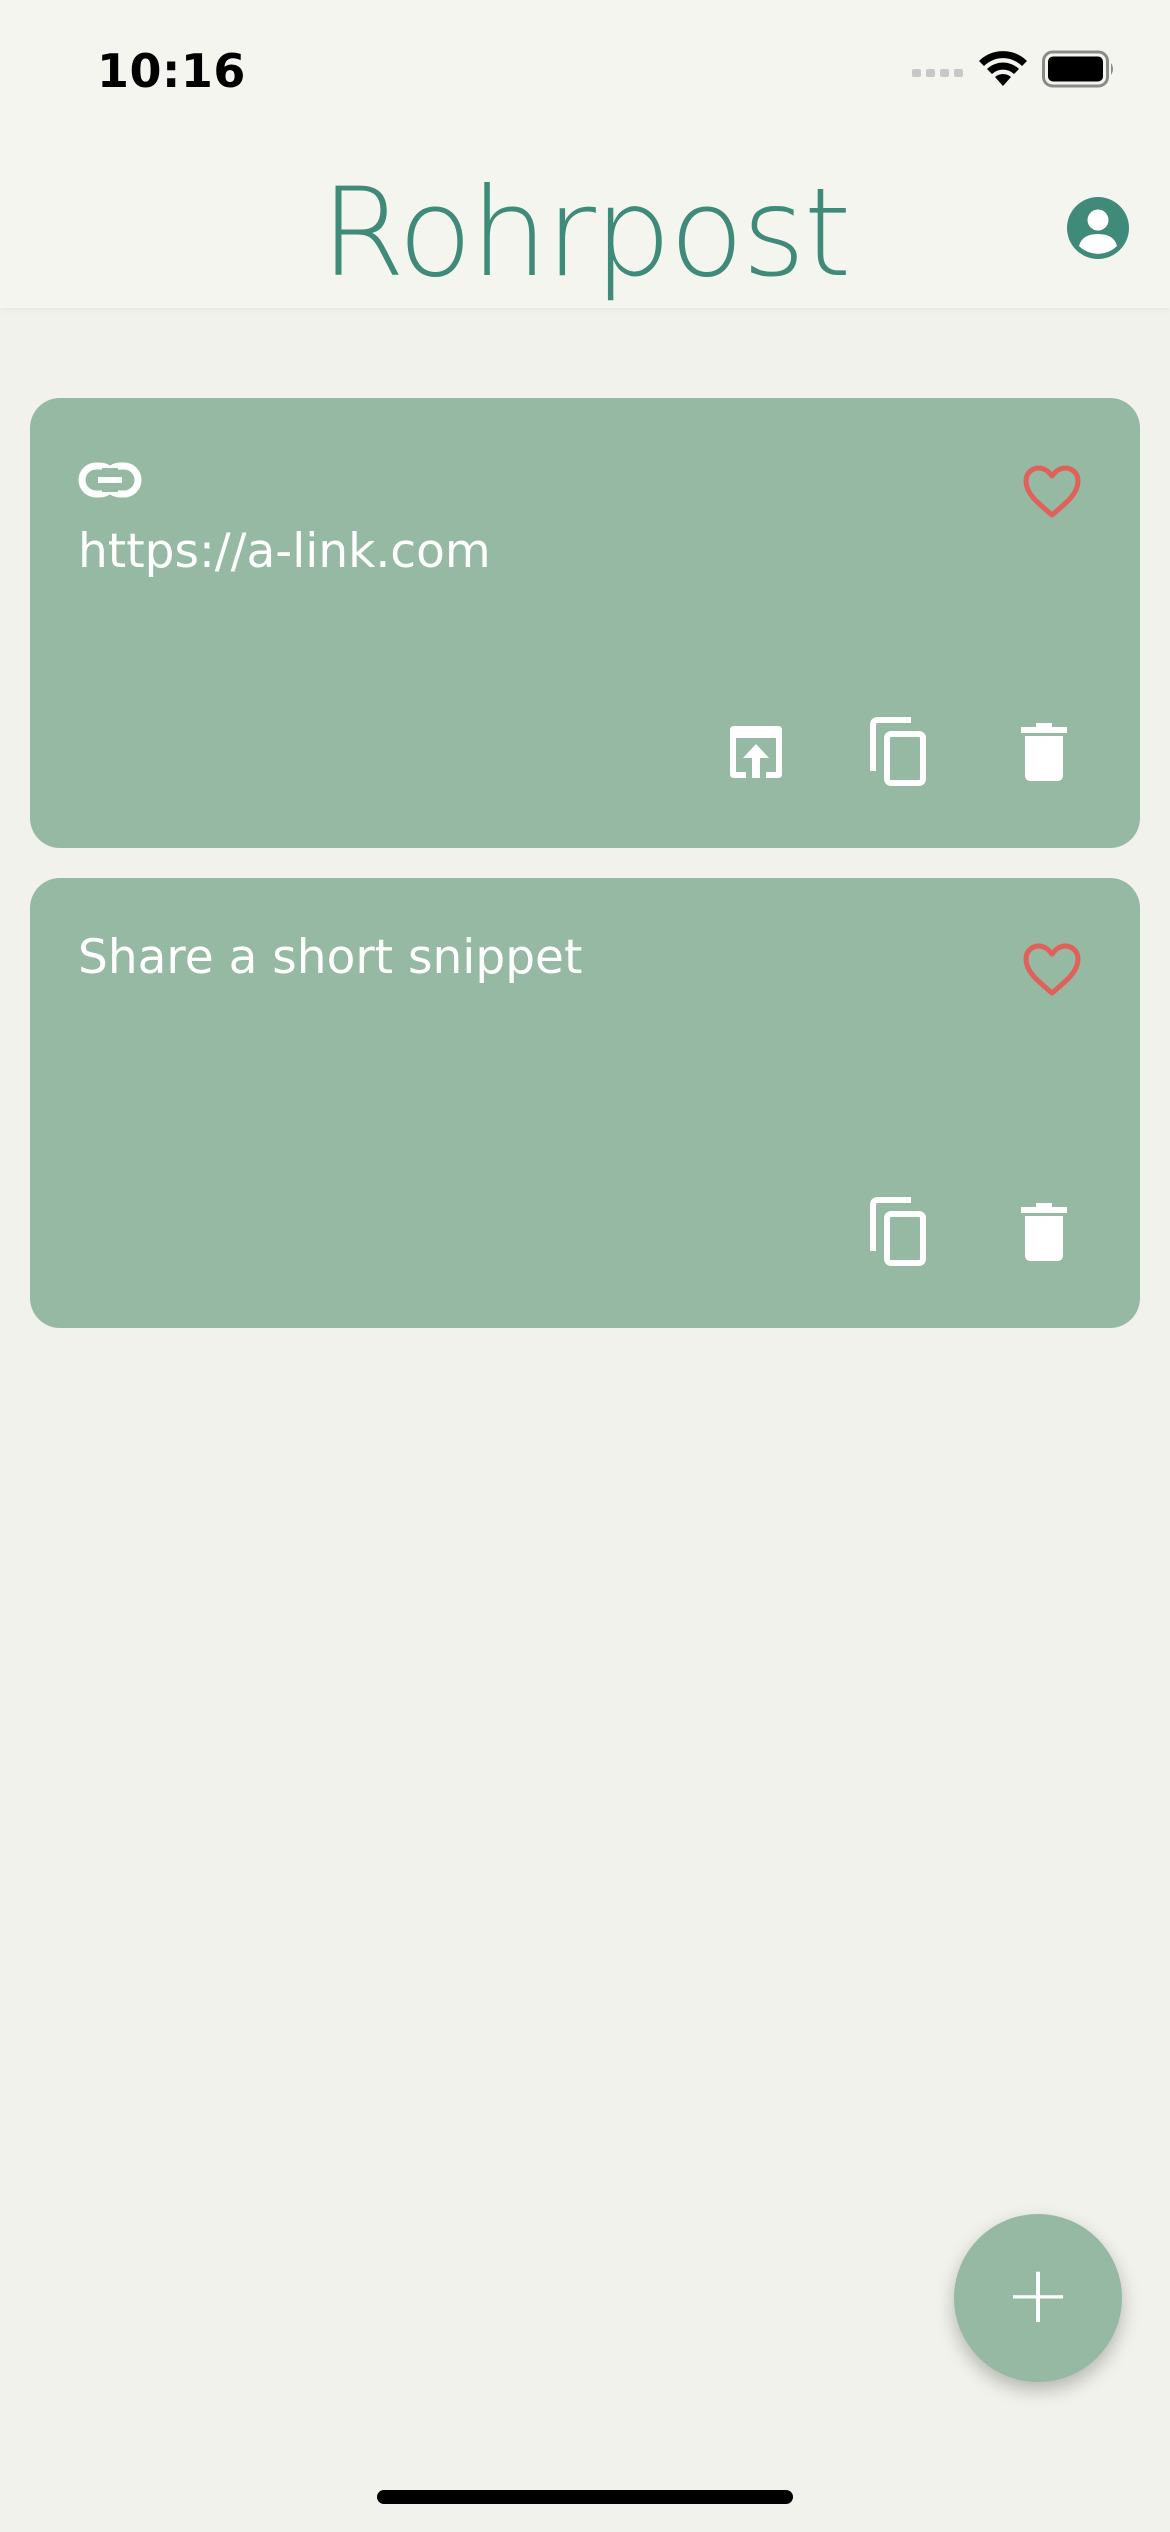  What do you see at coordinates (330, 957) in the screenshot?
I see `snippet-text: Share a short snippet` at bounding box center [330, 957].